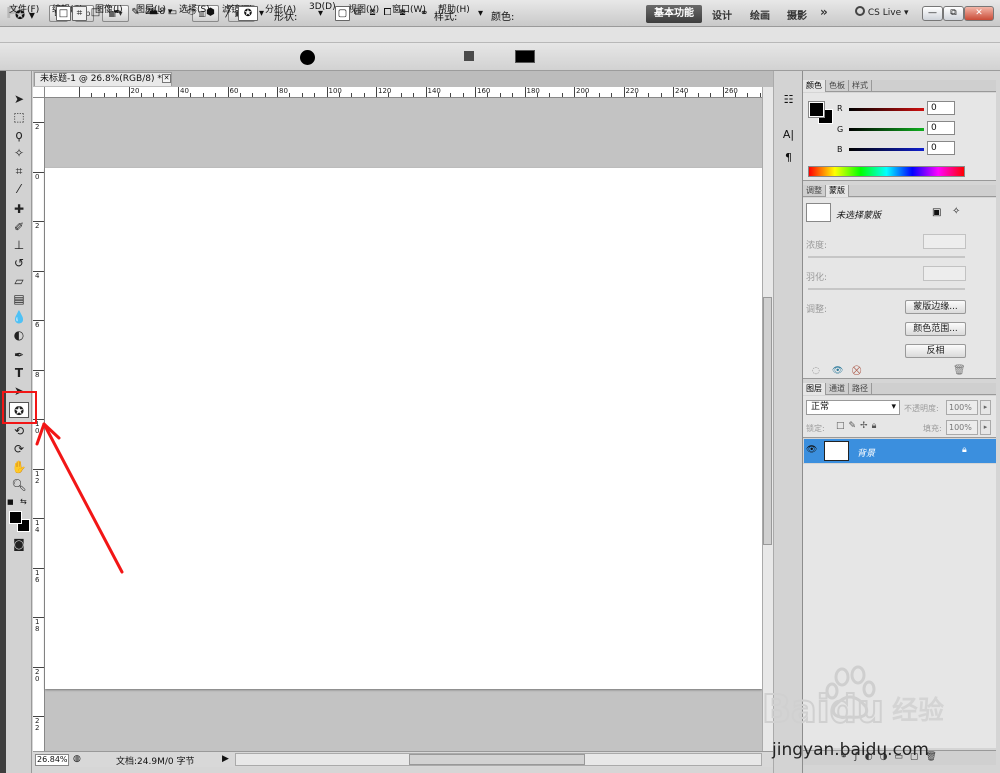 The width and height of the screenshot is (1000, 773). What do you see at coordinates (248, 13) in the screenshot?
I see `custom-shape-icon: ✪` at bounding box center [248, 13].